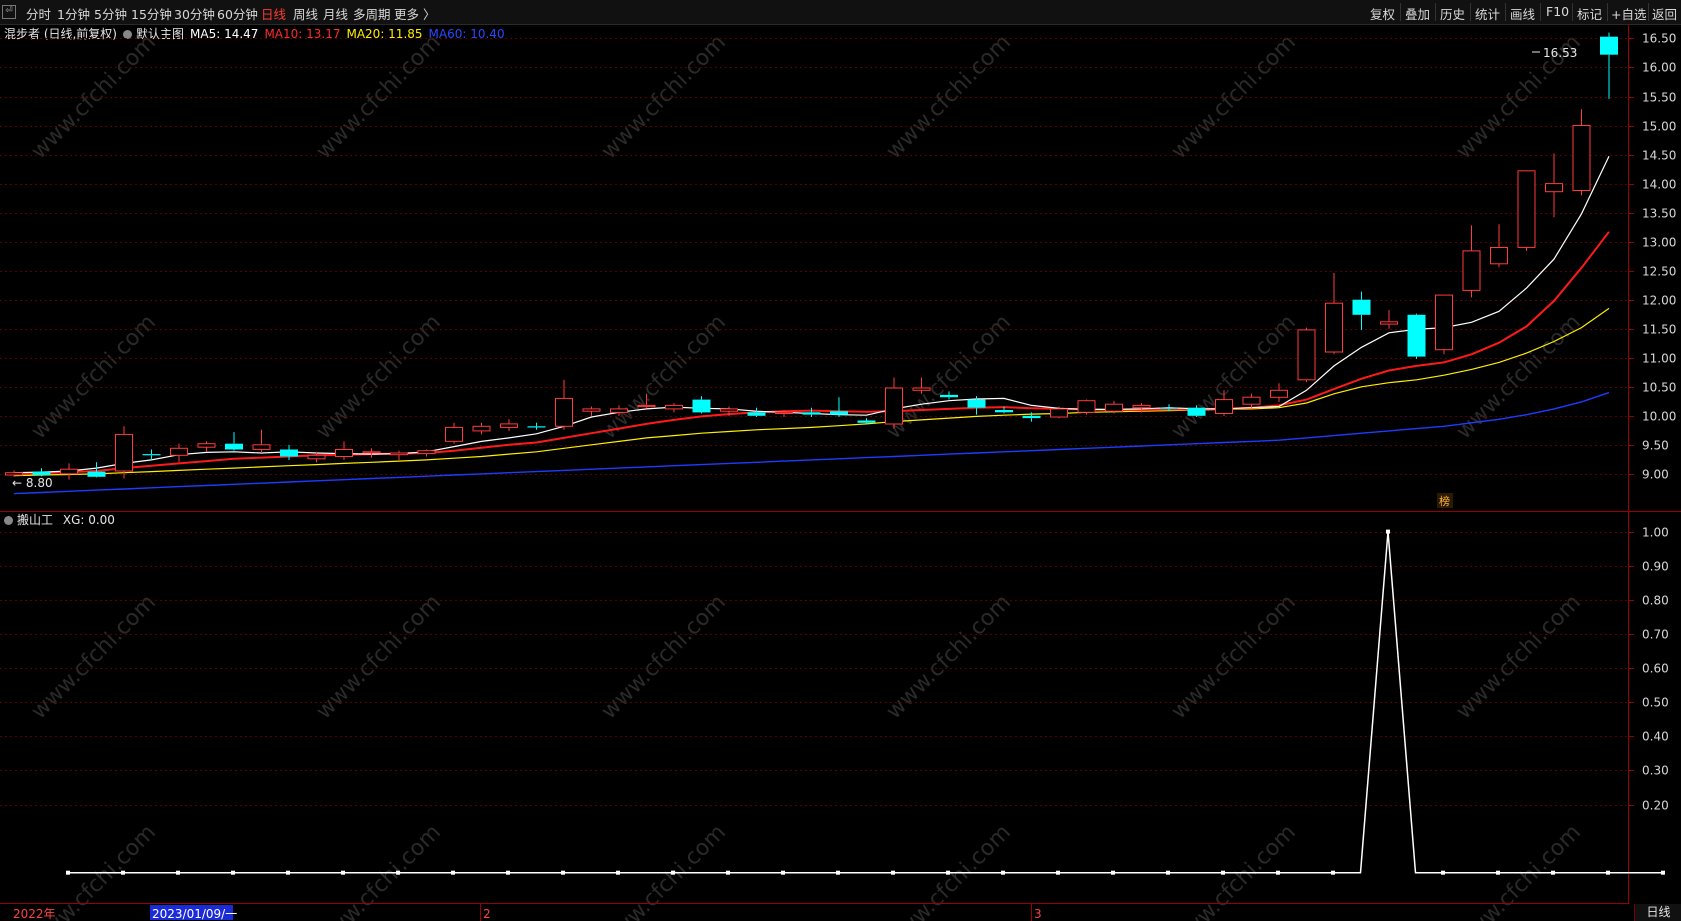  I want to click on tab-more: 更多 〉, so click(414, 13).